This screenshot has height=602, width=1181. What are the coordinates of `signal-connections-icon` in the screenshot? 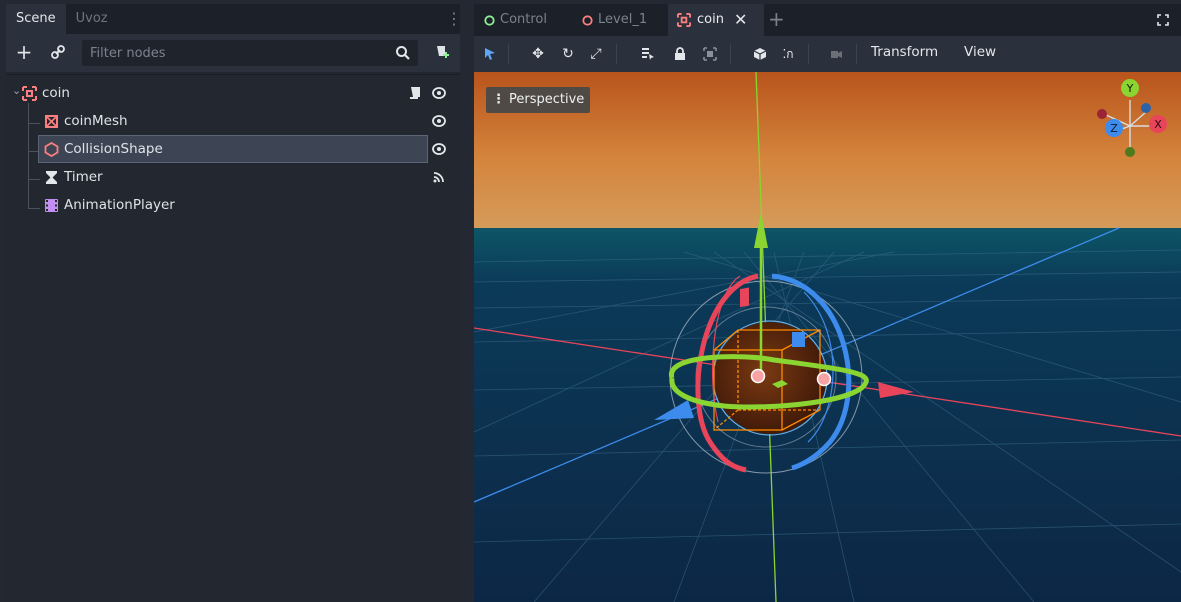 It's located at (439, 177).